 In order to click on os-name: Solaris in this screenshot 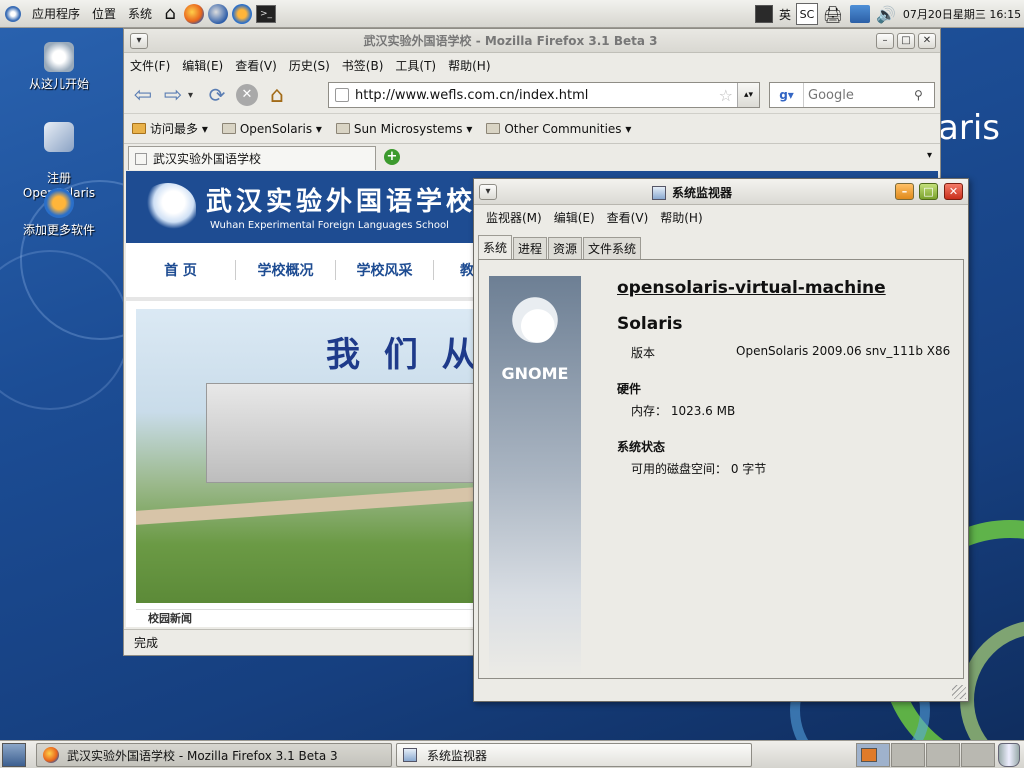, I will do `click(650, 324)`.